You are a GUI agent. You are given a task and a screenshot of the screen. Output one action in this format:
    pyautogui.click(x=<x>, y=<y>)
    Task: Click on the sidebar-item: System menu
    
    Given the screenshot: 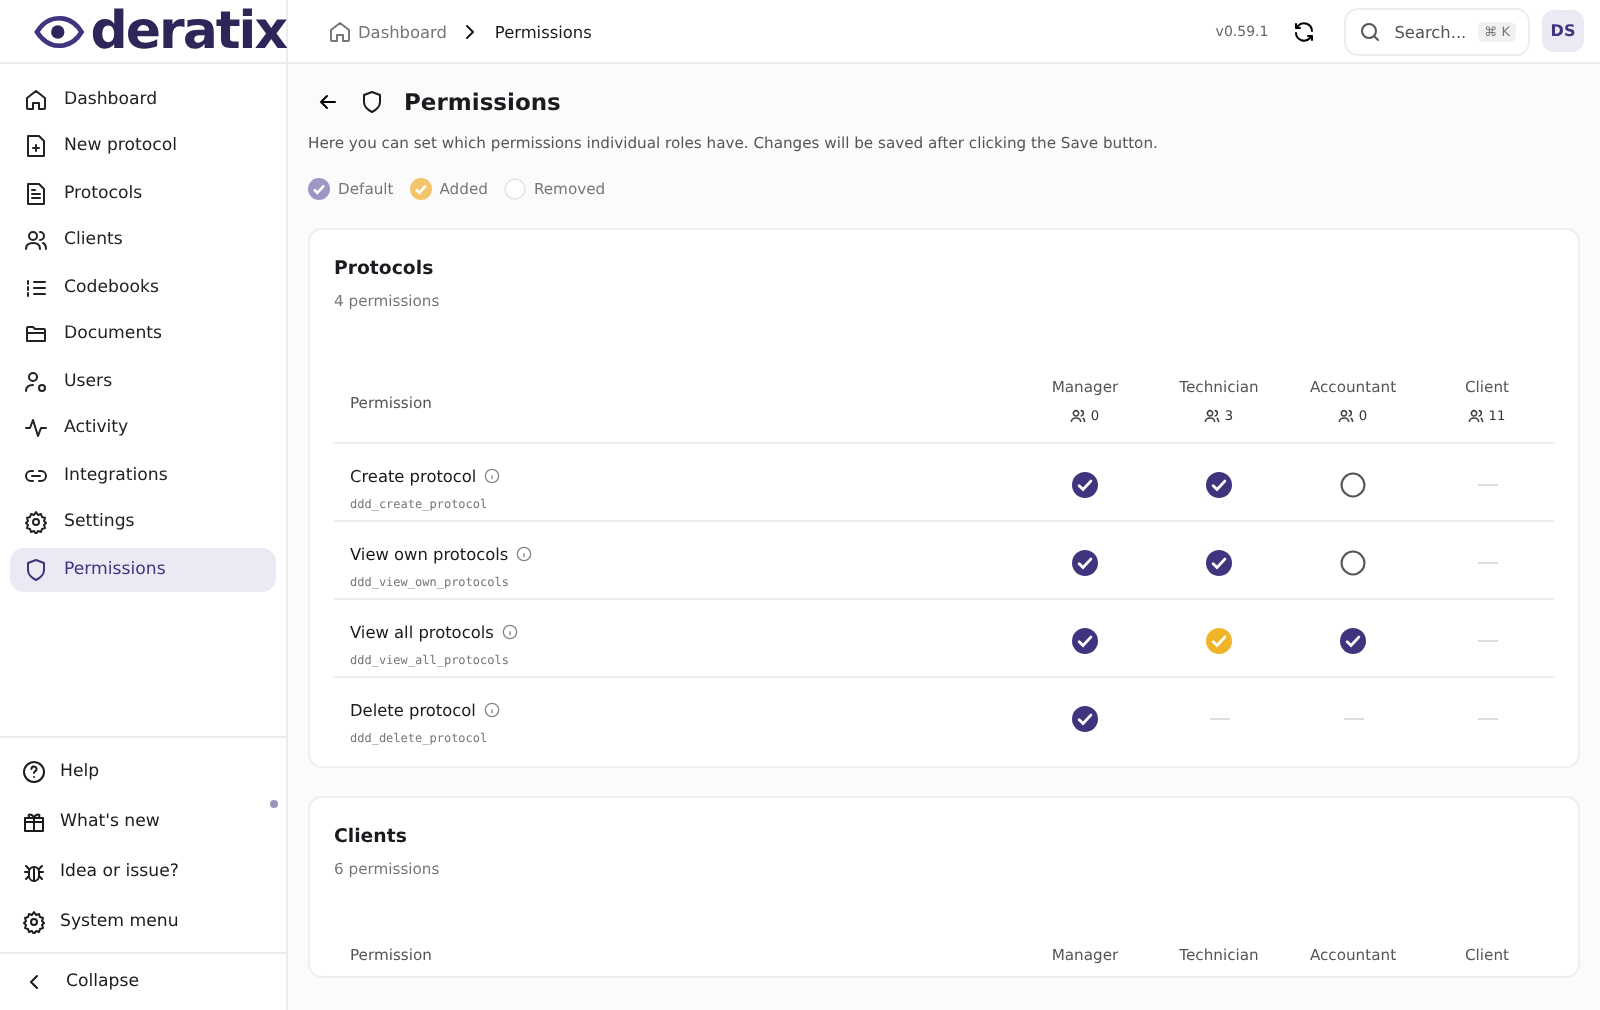 What is the action you would take?
    pyautogui.click(x=143, y=922)
    